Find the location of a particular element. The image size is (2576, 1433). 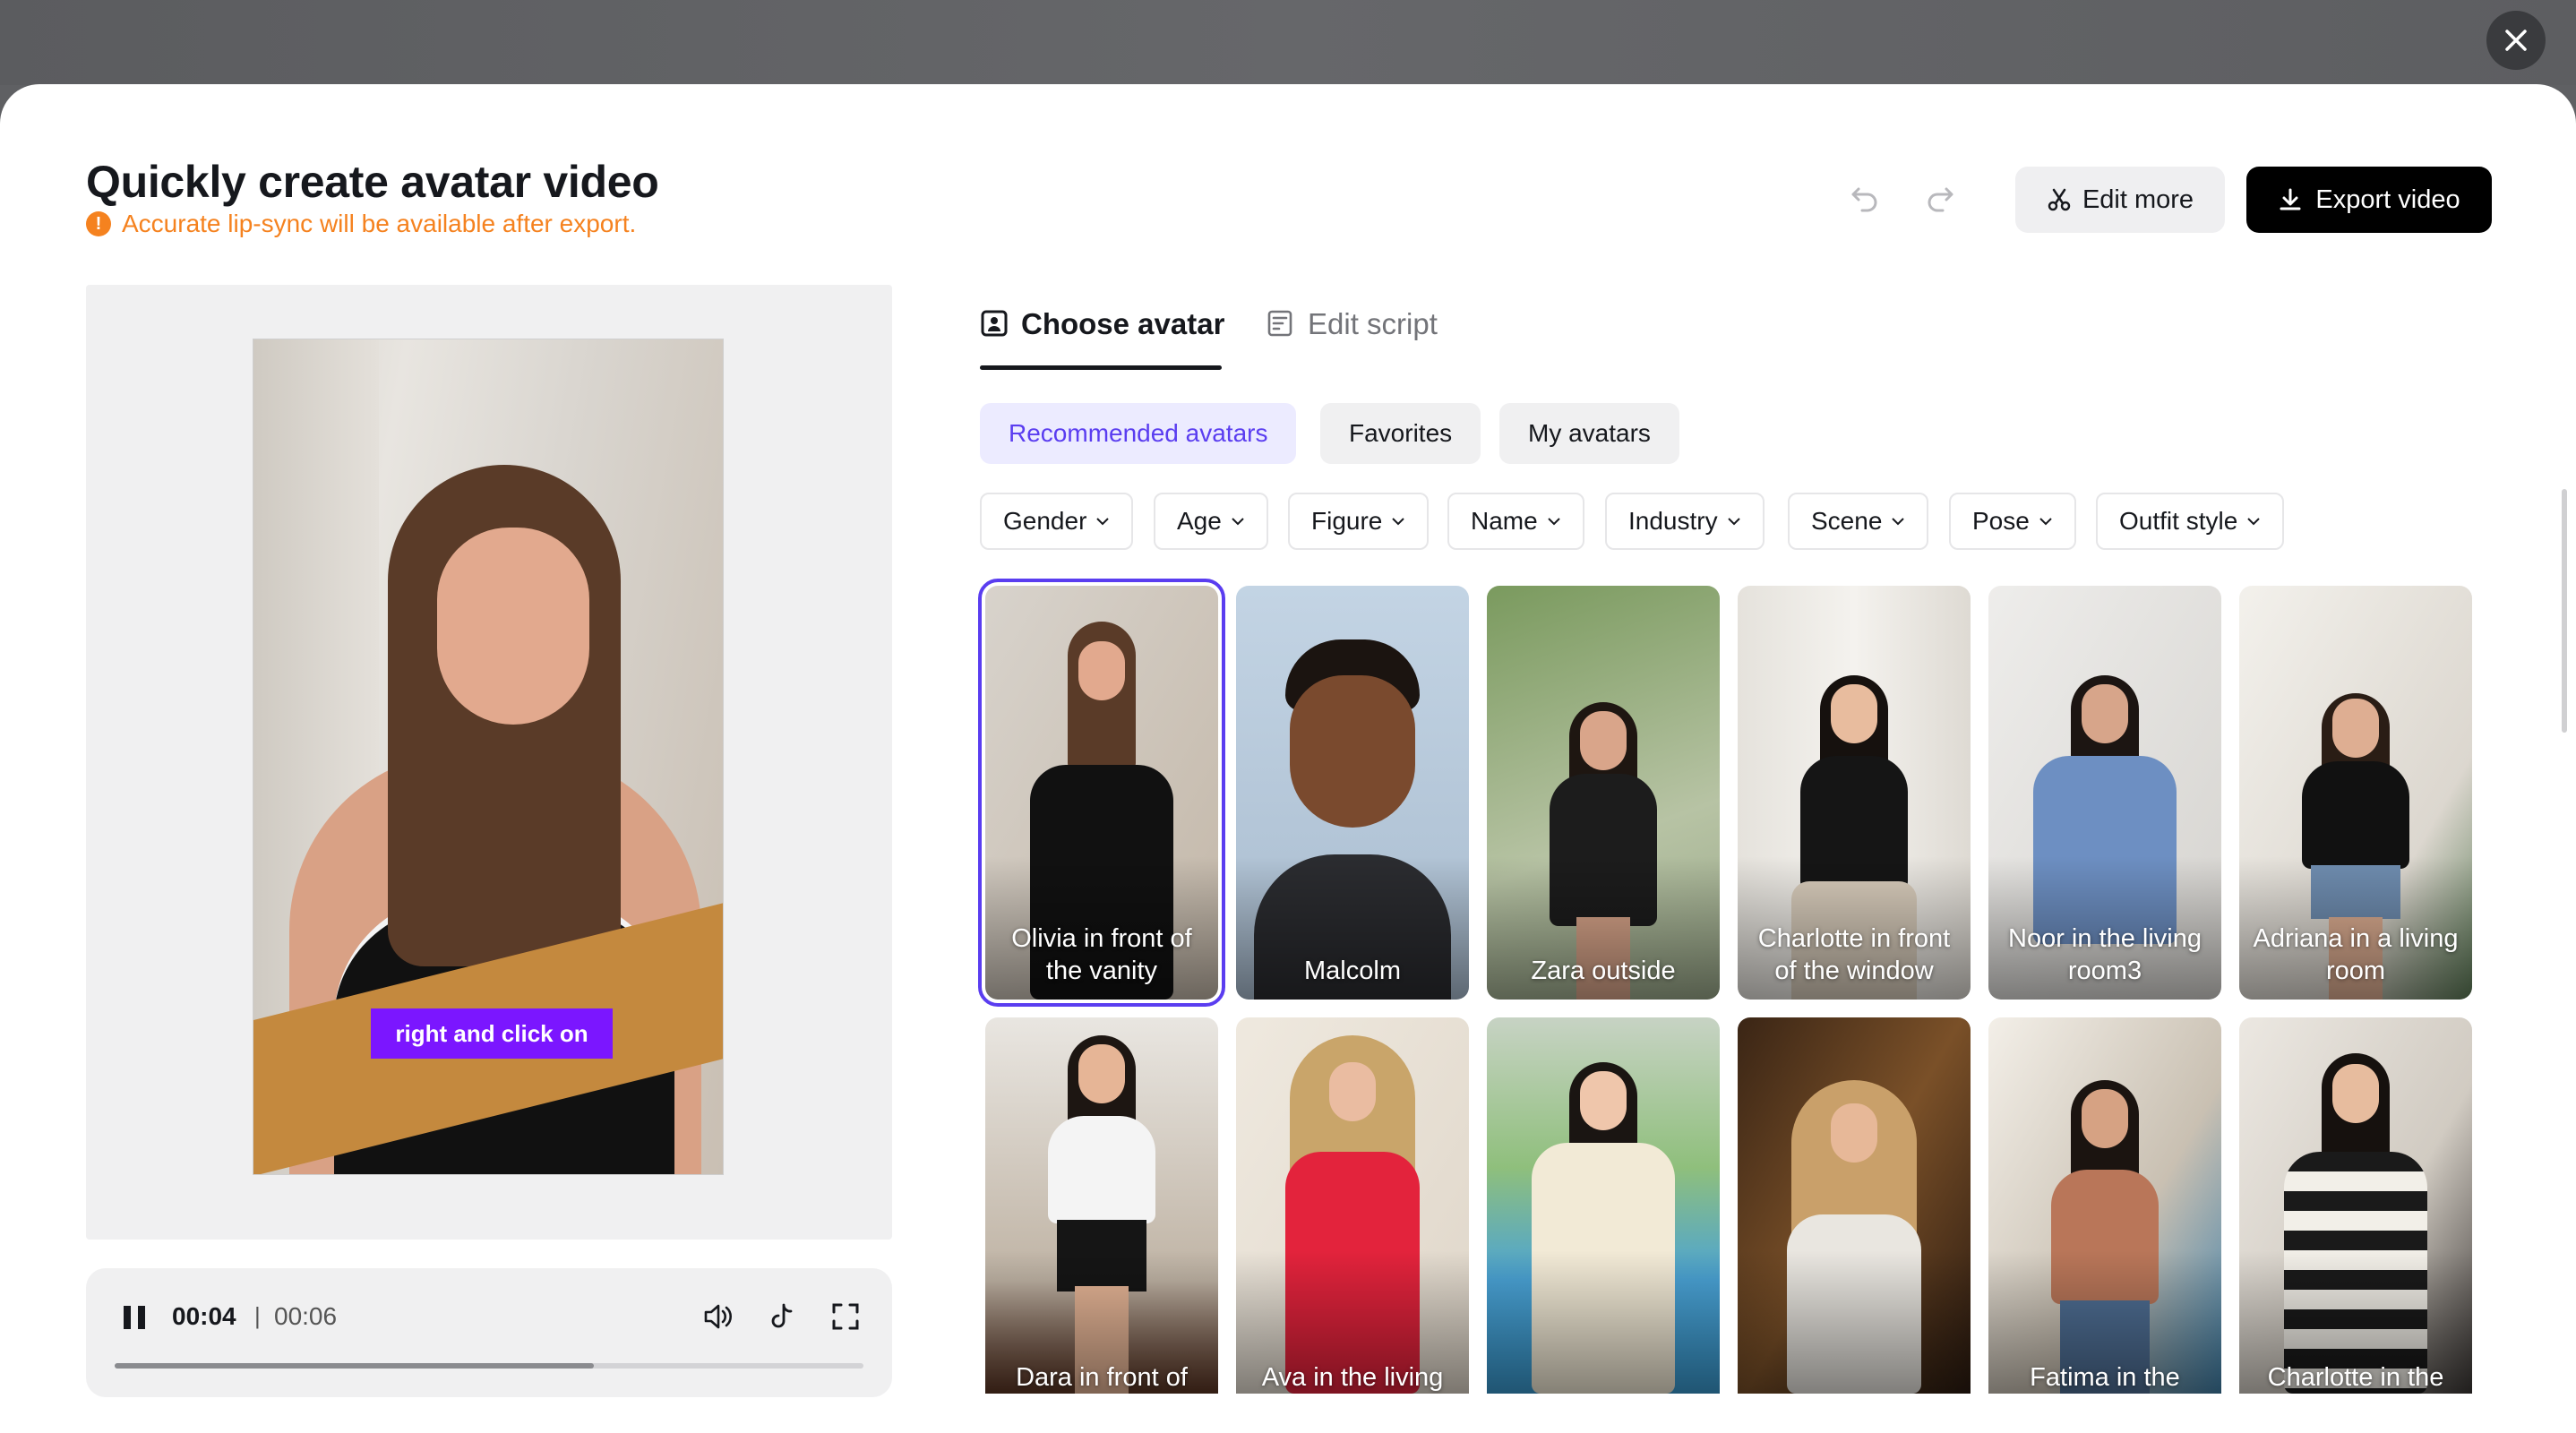

avatar-icon is located at coordinates (994, 323).